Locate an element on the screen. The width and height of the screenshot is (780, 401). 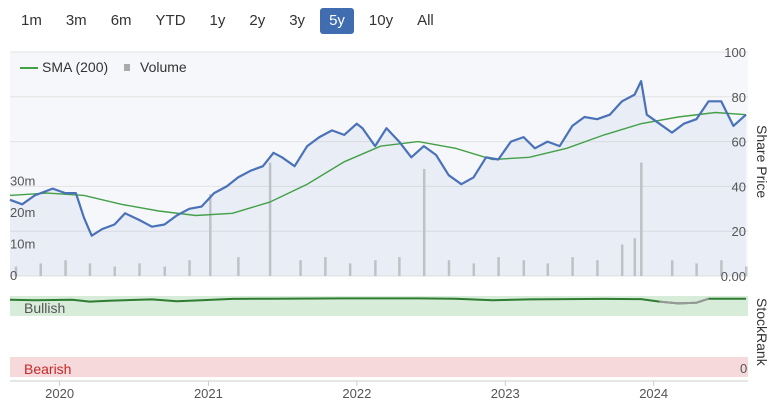
share-price-axis-title: Share Price is located at coordinates (762, 161).